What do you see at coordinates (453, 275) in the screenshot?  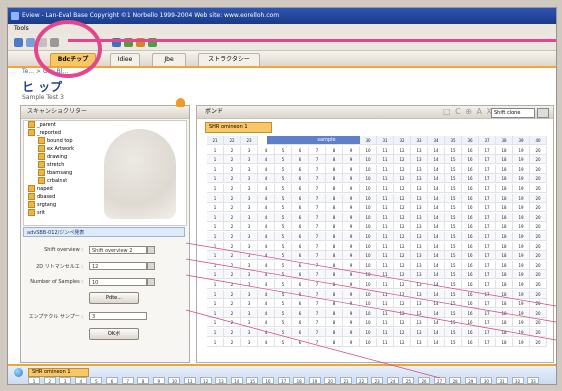 I see `grid-cell: 15` at bounding box center [453, 275].